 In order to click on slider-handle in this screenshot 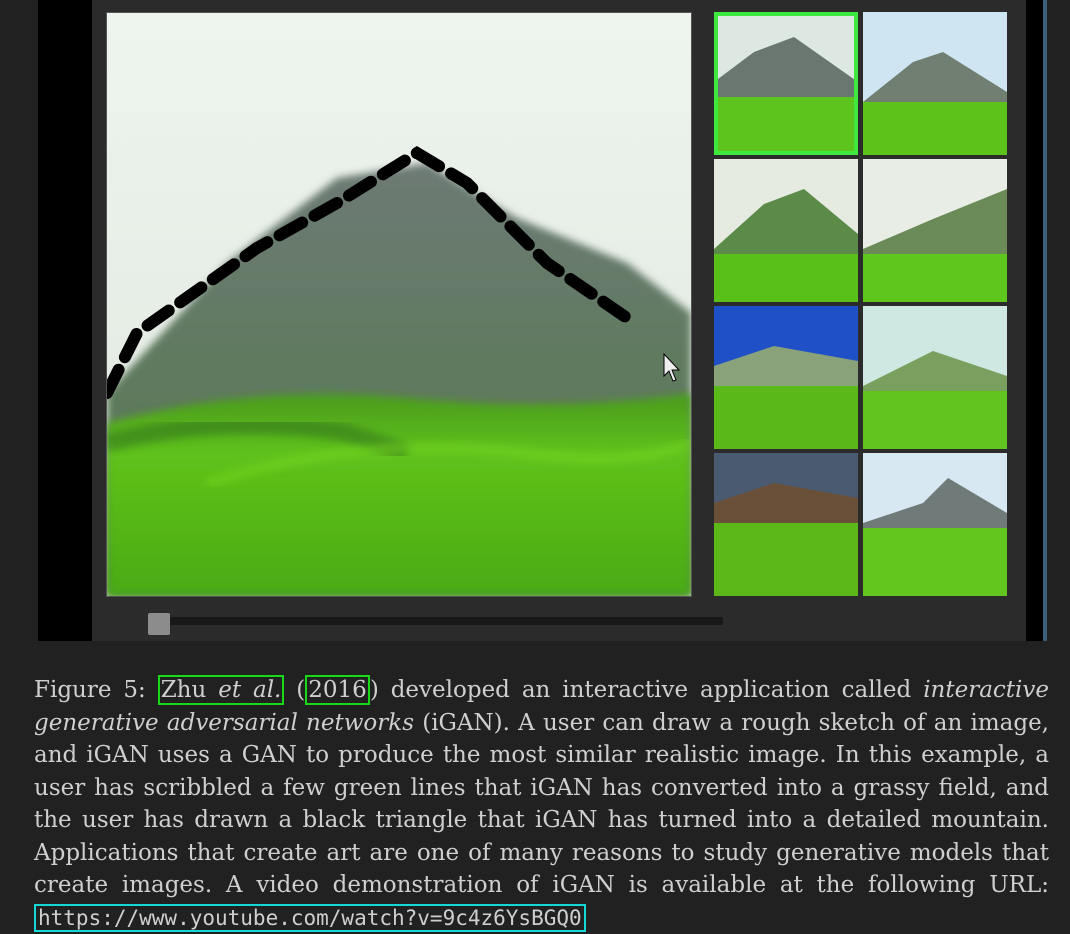, I will do `click(159, 624)`.